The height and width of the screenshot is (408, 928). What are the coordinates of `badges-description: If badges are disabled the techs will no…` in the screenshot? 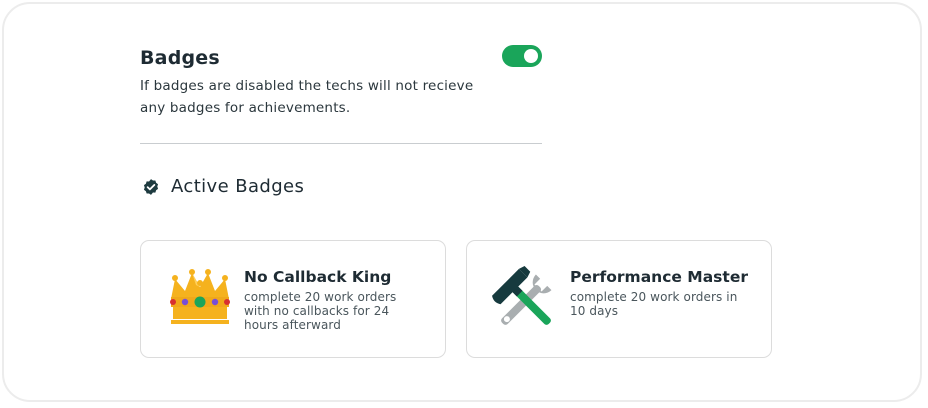 It's located at (307, 97).